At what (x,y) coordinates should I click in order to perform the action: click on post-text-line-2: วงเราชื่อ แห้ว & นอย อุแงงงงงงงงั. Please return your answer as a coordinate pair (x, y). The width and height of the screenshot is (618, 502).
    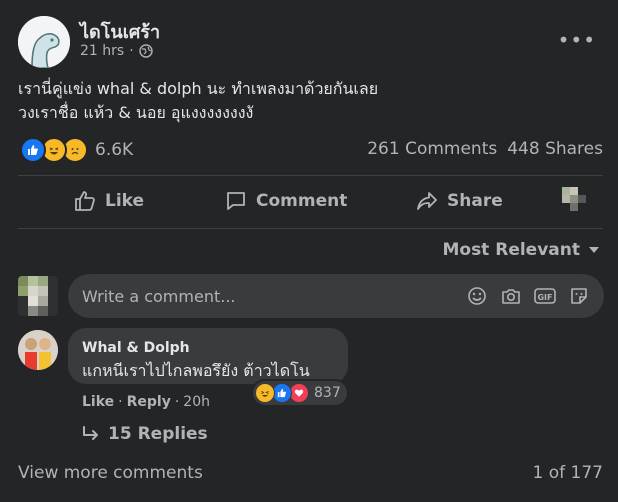
    Looking at the image, I should click on (136, 112).